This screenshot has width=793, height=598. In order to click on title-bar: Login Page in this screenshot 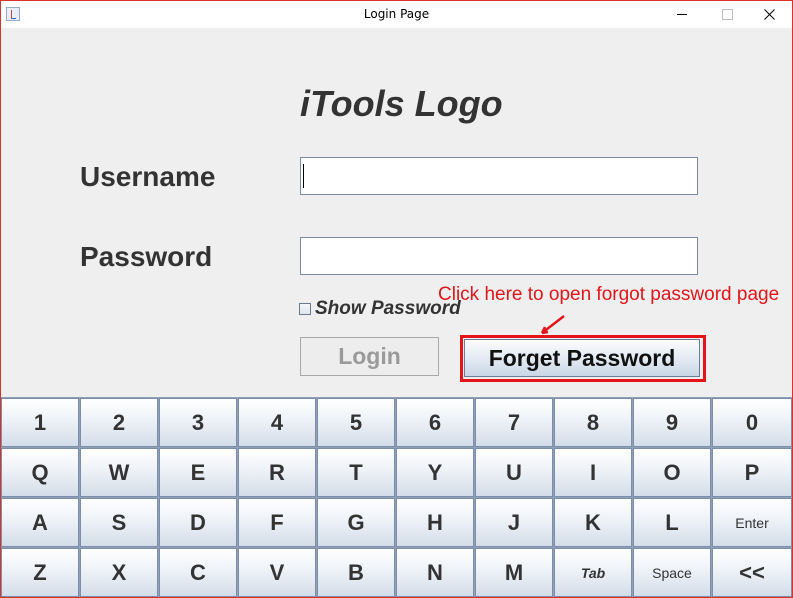, I will do `click(396, 14)`.